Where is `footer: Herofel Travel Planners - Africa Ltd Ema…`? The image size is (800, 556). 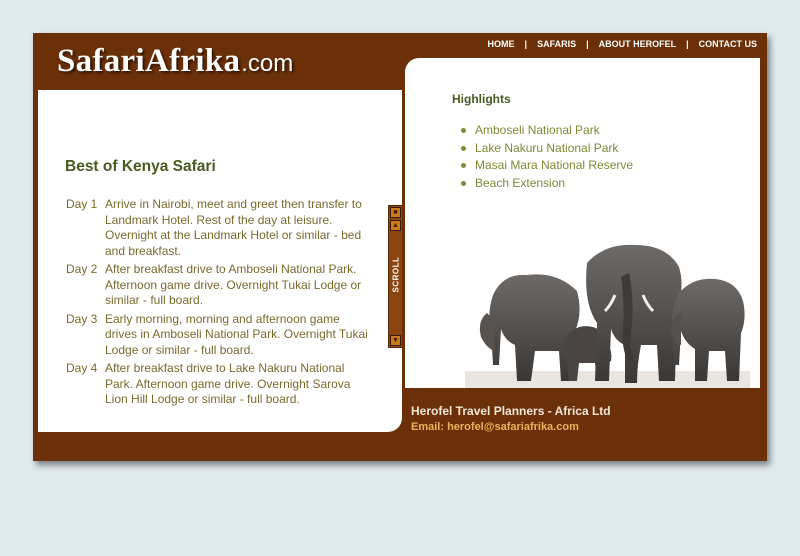
footer: Herofel Travel Planners - Africa Ltd Ema… is located at coordinates (583, 424).